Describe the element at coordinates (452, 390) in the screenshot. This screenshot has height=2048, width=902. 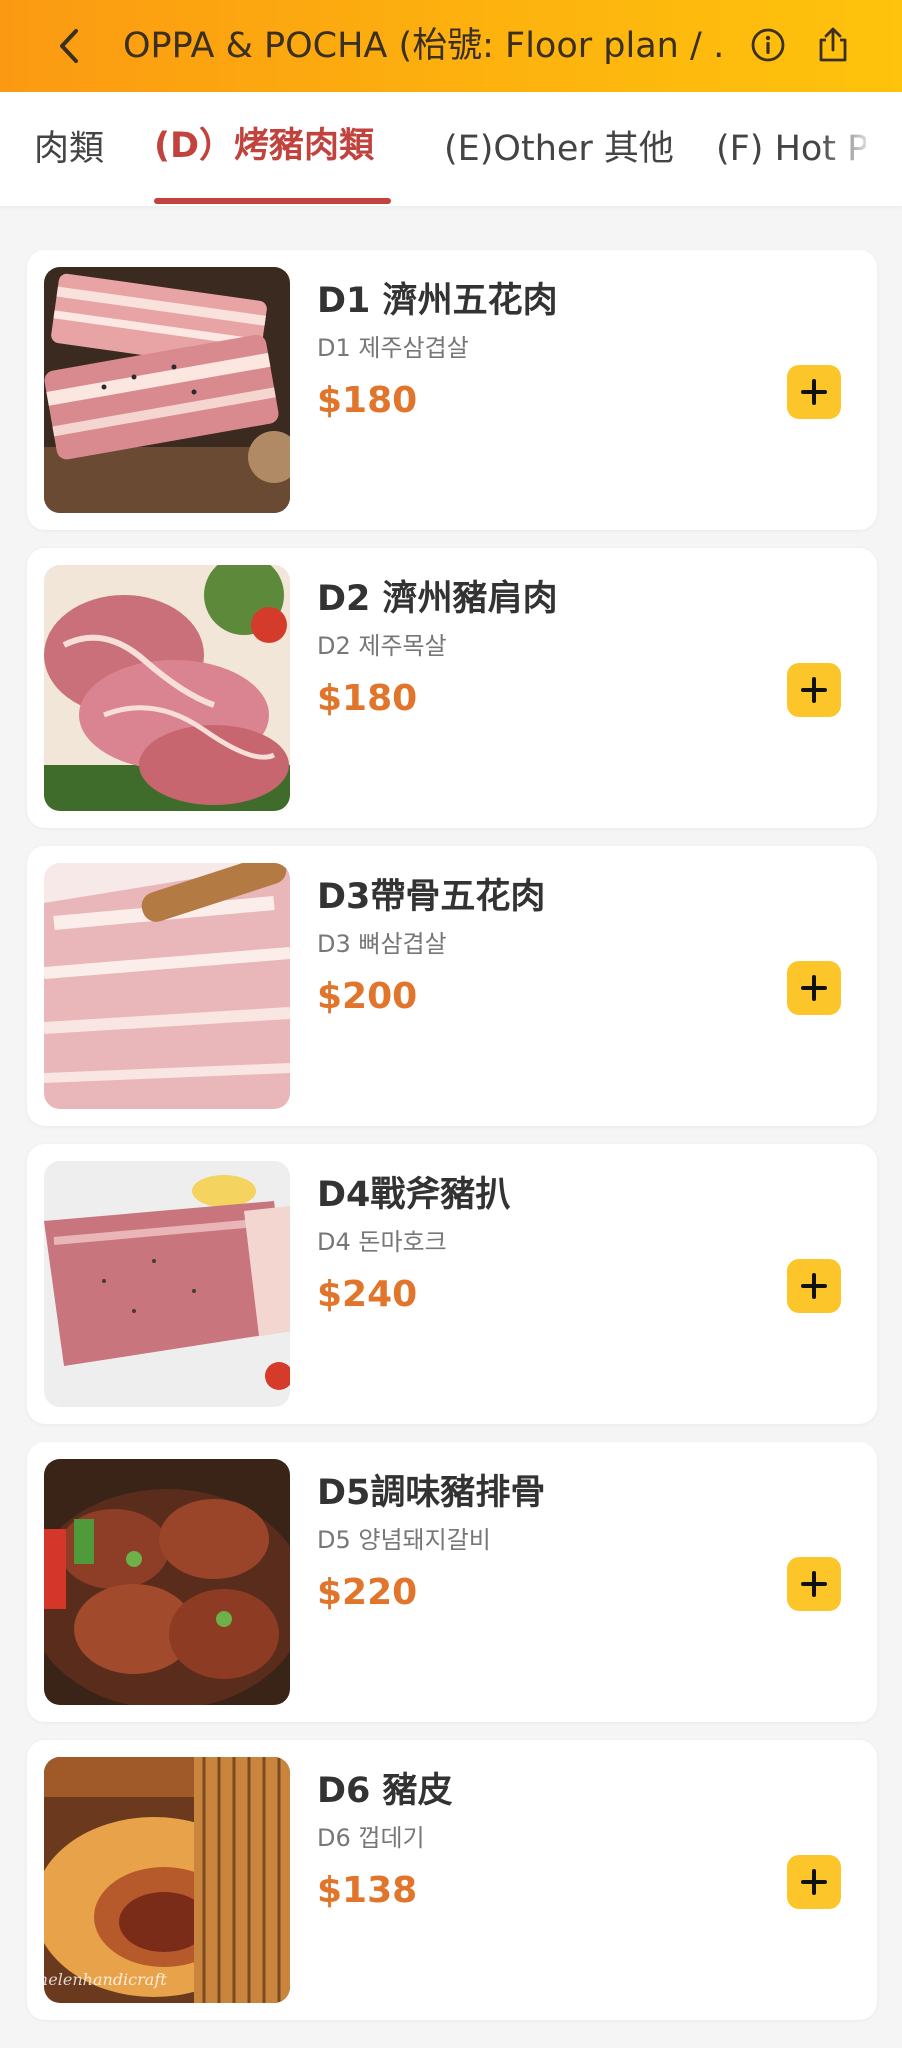
I see `menu-item-card: D1 濟州五花肉 D1 제주삼겹살 $180` at that location.